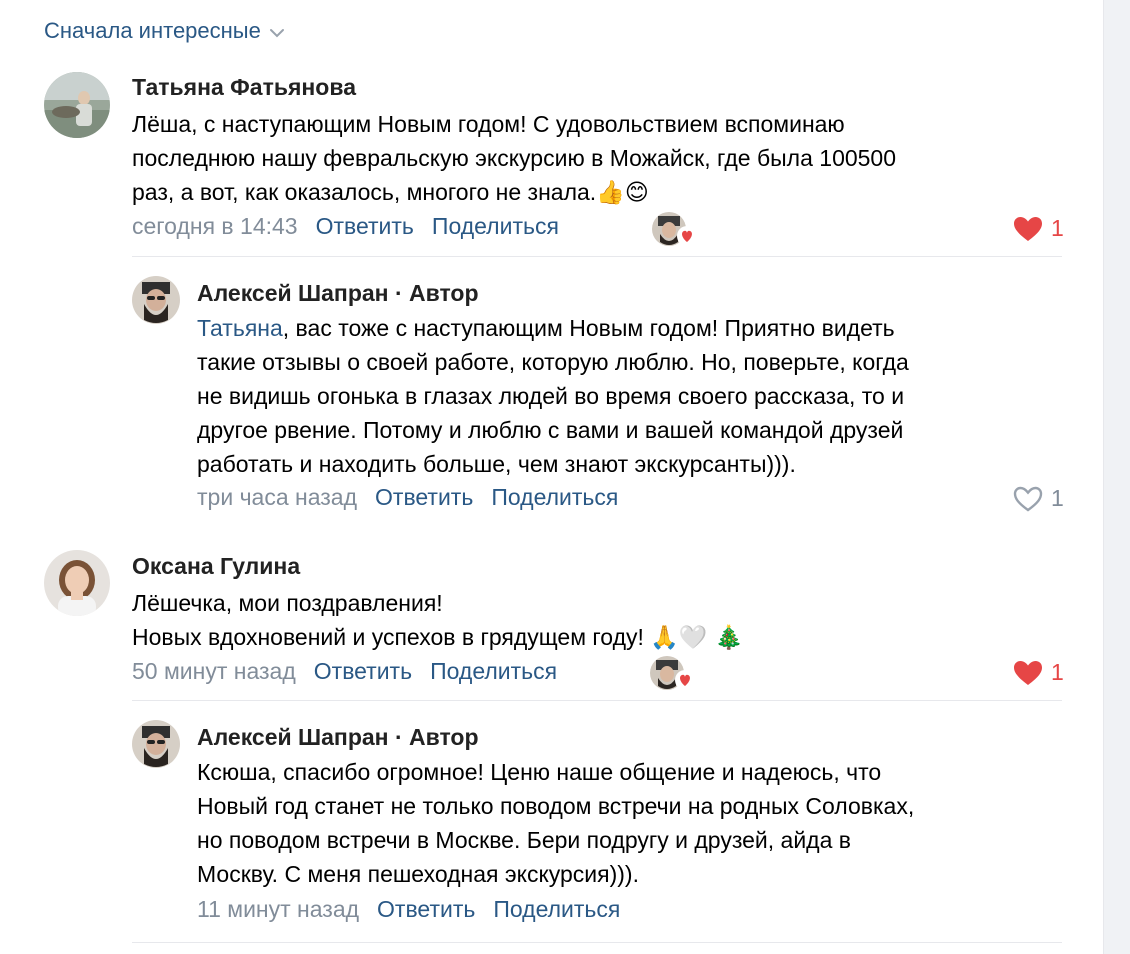 The width and height of the screenshot is (1130, 954). I want to click on comment-meta: 50 минут назад Ответить Поделиться, so click(344, 671).